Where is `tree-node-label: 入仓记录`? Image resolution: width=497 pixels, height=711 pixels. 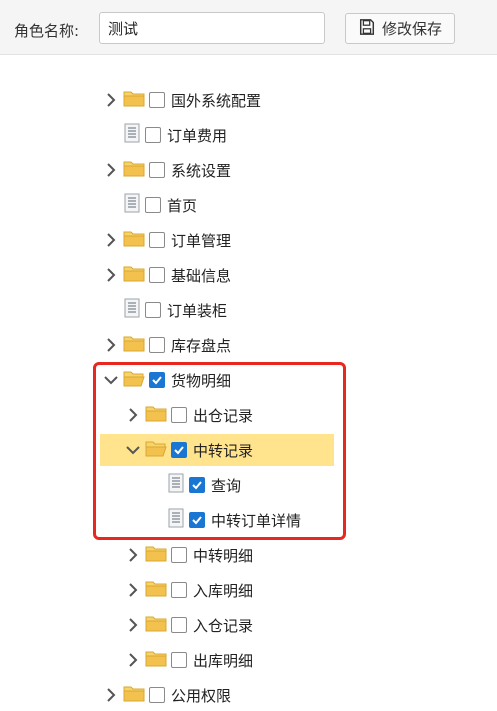
tree-node-label: 入仓记录 is located at coordinates (223, 625).